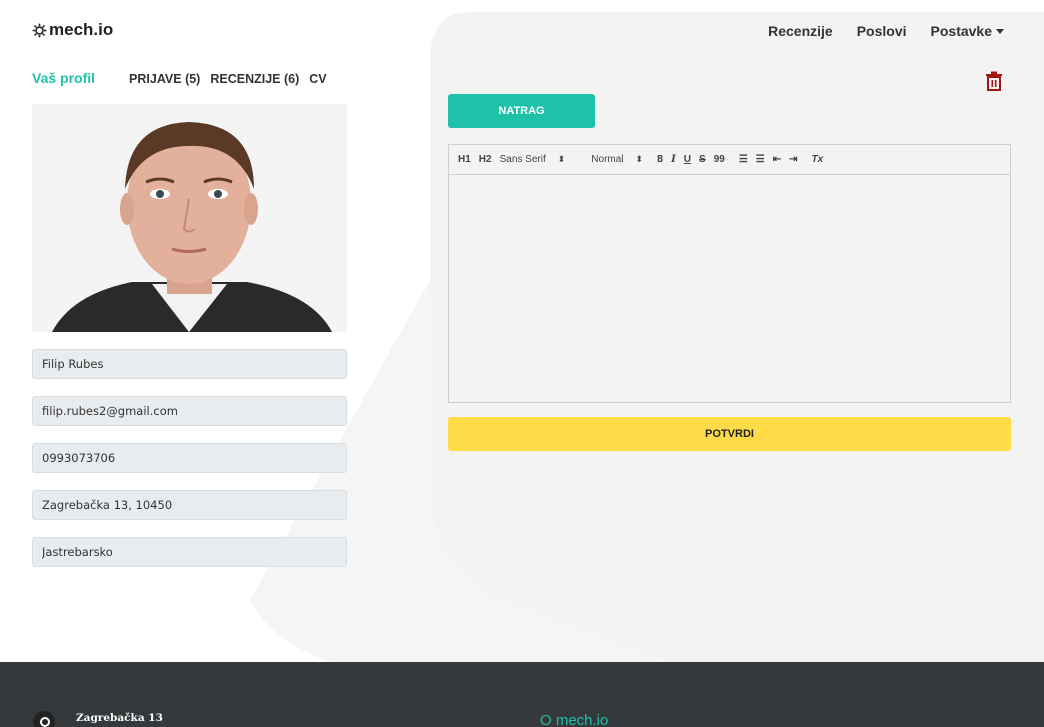  What do you see at coordinates (189, 218) in the screenshot?
I see `profile-photo` at bounding box center [189, 218].